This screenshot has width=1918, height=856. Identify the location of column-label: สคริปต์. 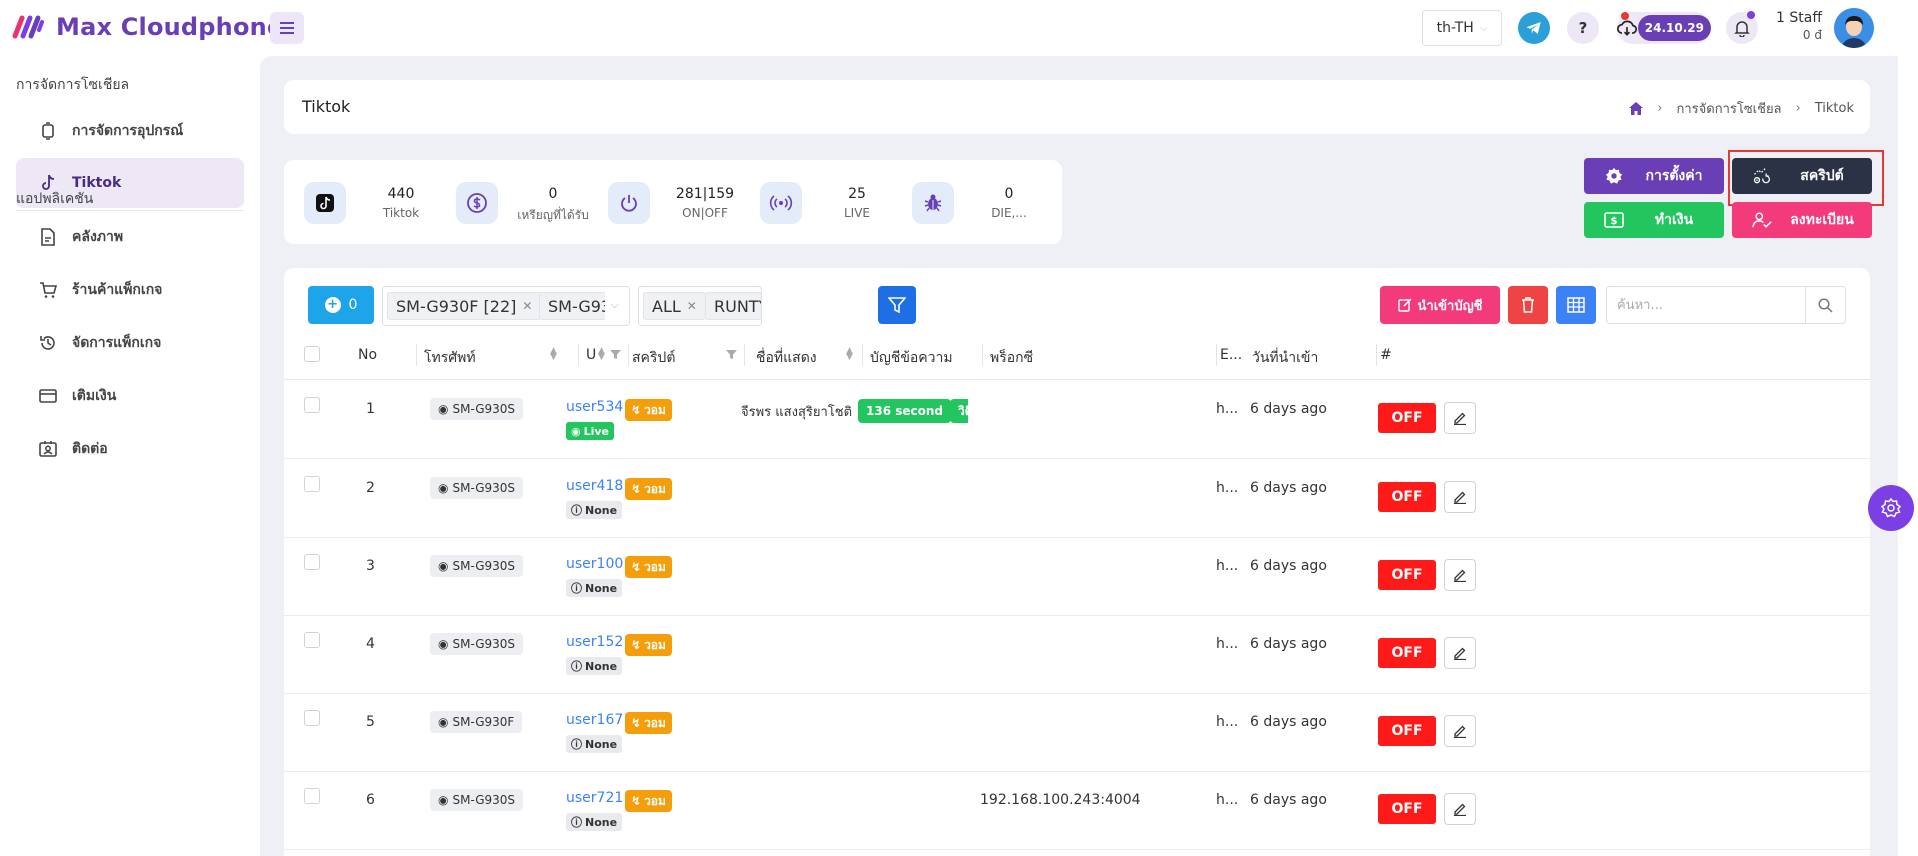
(654, 358).